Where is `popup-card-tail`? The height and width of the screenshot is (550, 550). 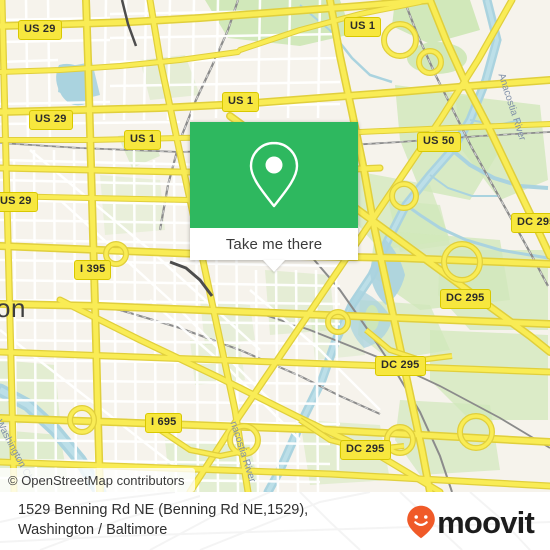 popup-card-tail is located at coordinates (274, 266).